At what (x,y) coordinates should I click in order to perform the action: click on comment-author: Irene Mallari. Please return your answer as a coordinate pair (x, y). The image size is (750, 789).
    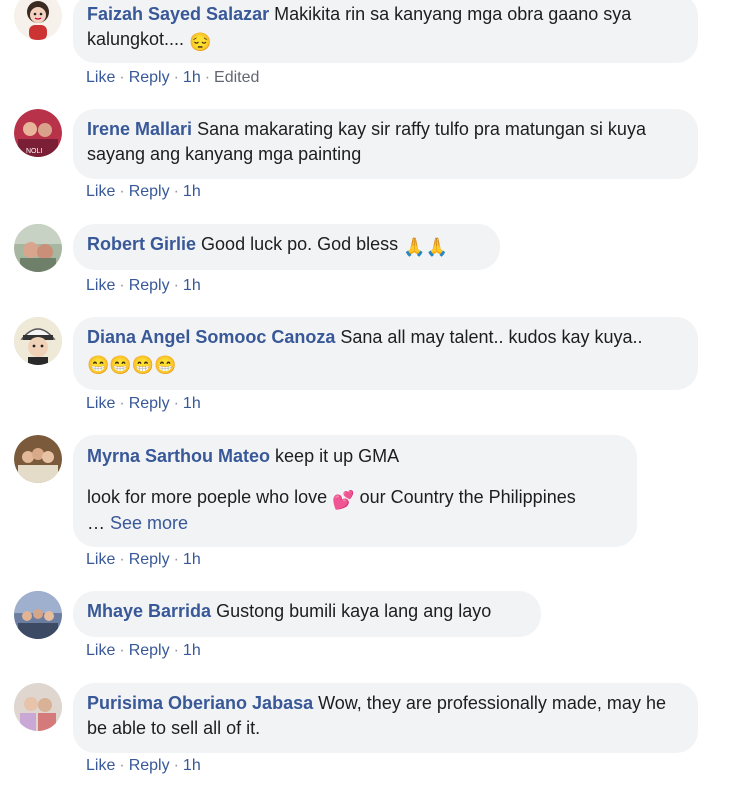
    Looking at the image, I should click on (139, 129).